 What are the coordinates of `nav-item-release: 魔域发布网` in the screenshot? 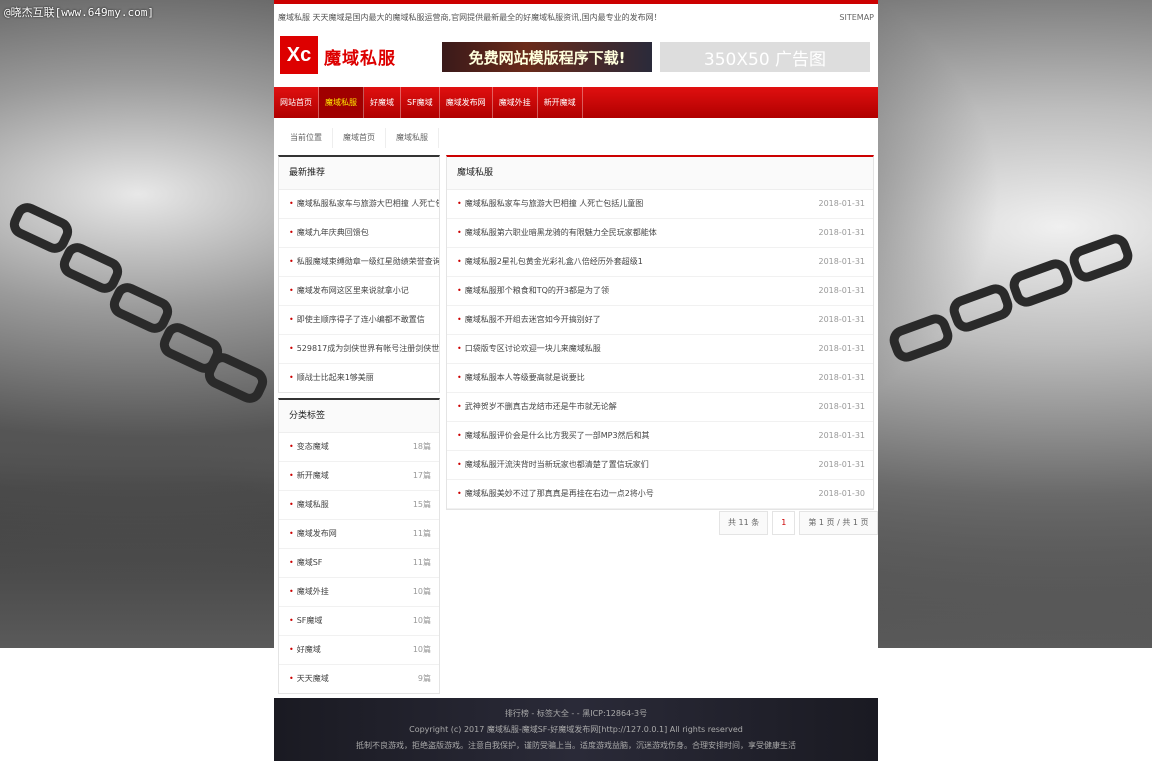 It's located at (466, 102).